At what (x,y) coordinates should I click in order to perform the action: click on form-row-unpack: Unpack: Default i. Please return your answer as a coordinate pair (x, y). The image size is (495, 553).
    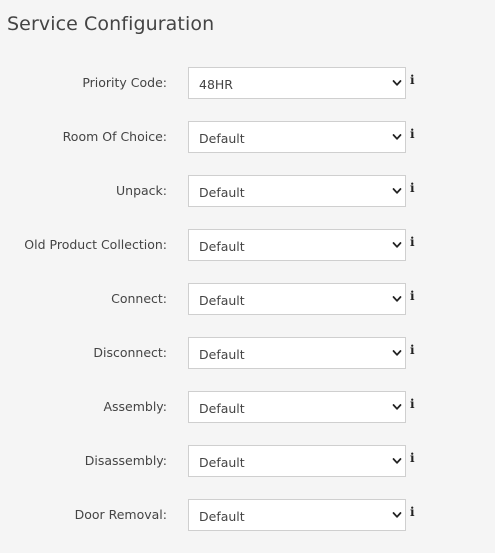
    Looking at the image, I should click on (247, 202).